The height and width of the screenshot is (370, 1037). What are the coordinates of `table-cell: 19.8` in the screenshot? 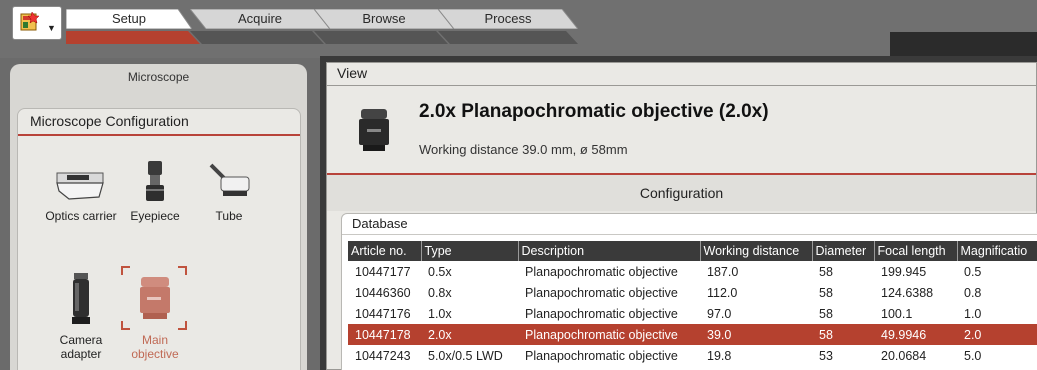 It's located at (719, 355).